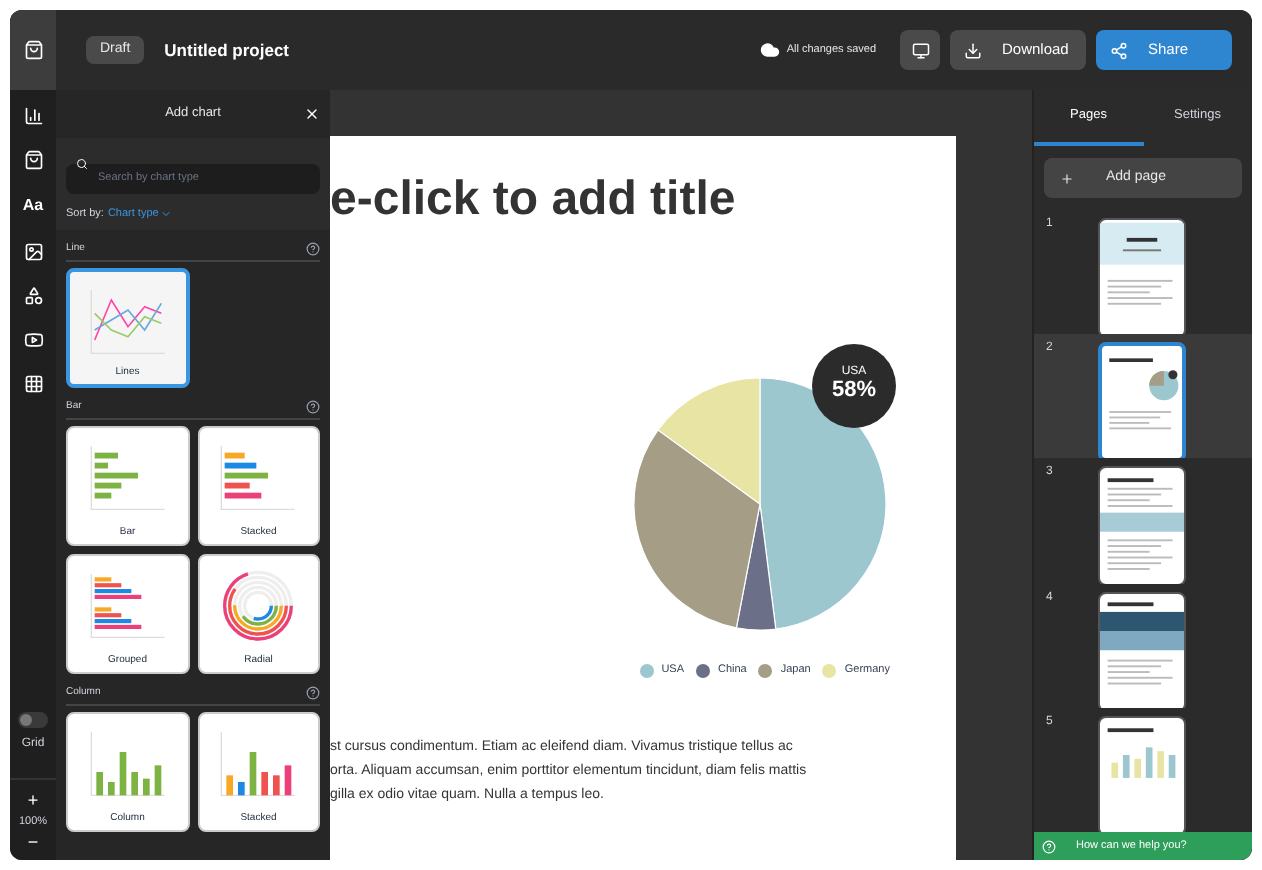  Describe the element at coordinates (33, 719) in the screenshot. I see `grid-toggle` at that location.